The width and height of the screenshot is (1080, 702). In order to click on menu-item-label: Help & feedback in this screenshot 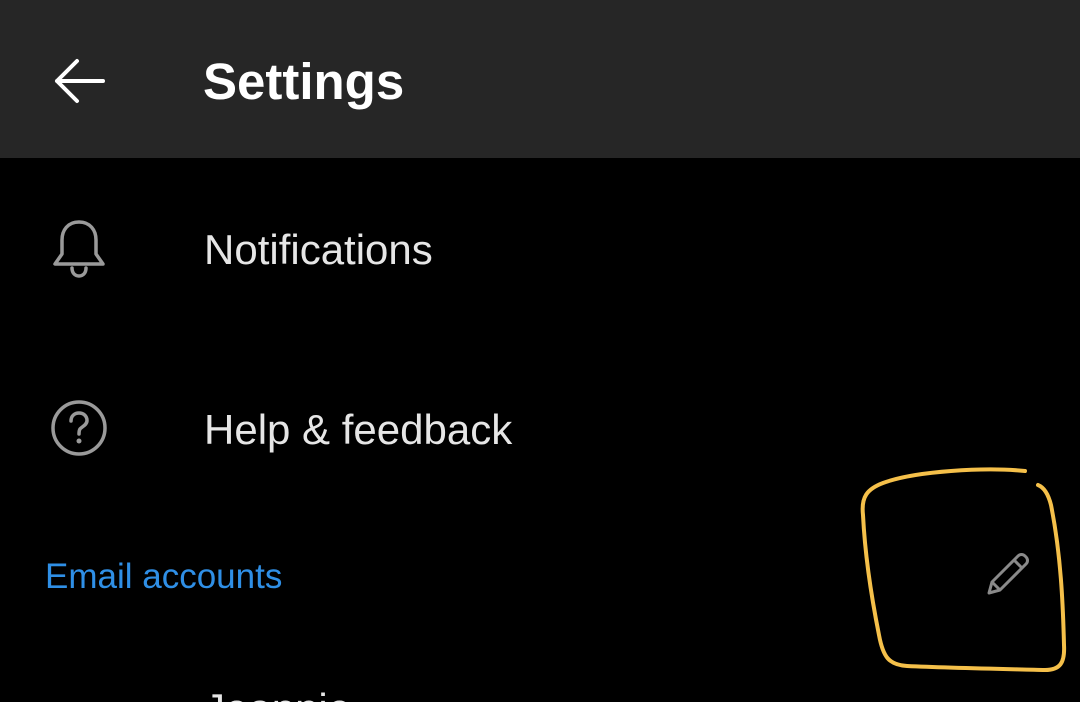, I will do `click(358, 429)`.